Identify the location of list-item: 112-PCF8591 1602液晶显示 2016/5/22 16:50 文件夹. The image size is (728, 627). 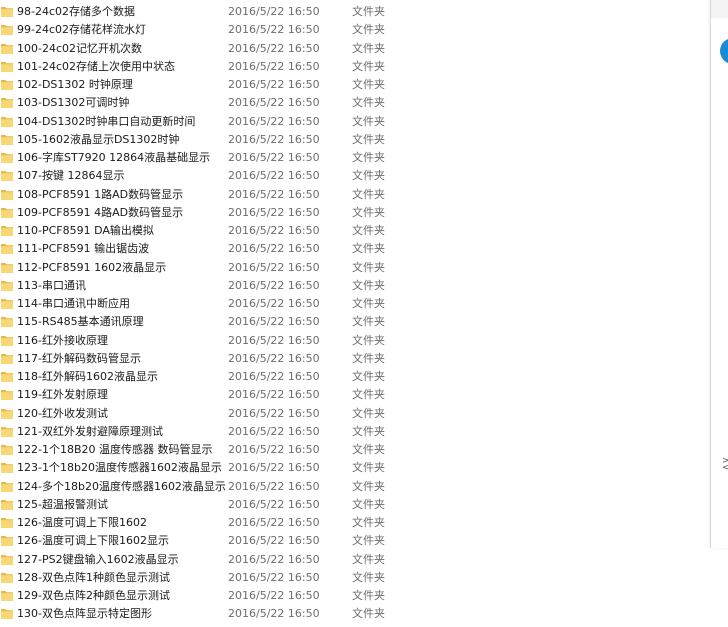
(350, 268).